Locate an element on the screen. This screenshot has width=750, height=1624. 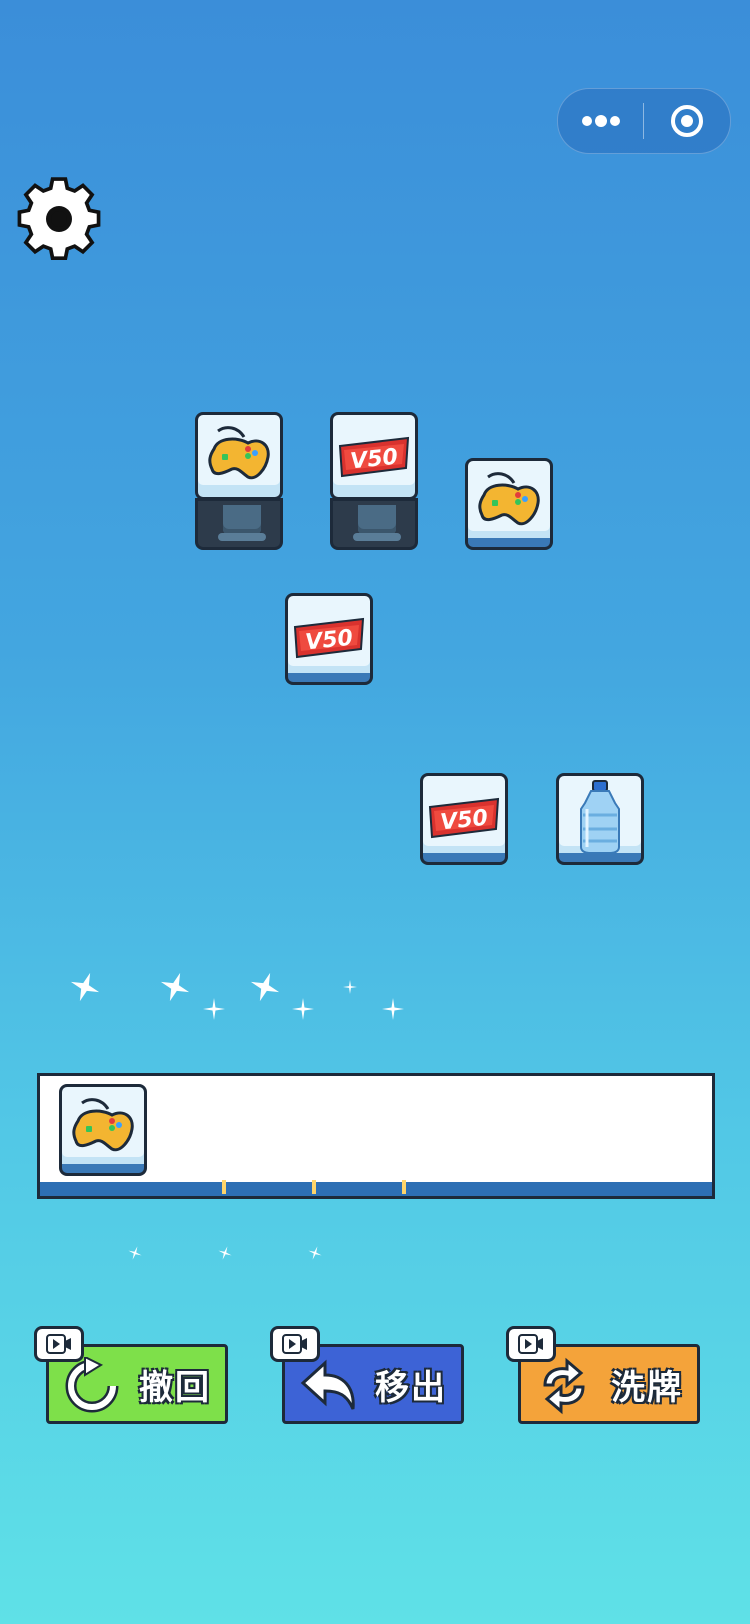
gear-icon is located at coordinates (59, 219).